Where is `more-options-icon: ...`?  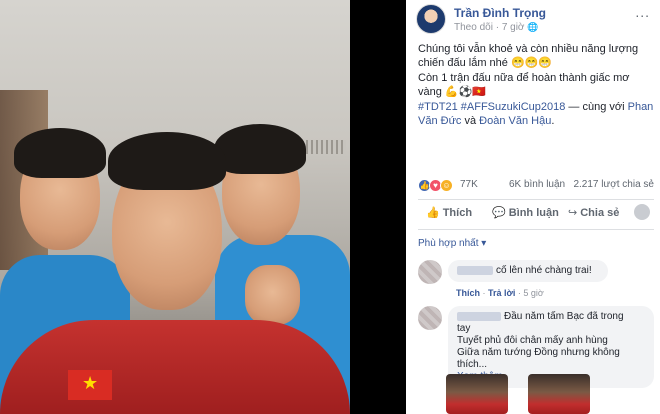
more-options-icon: ... is located at coordinates (642, 12).